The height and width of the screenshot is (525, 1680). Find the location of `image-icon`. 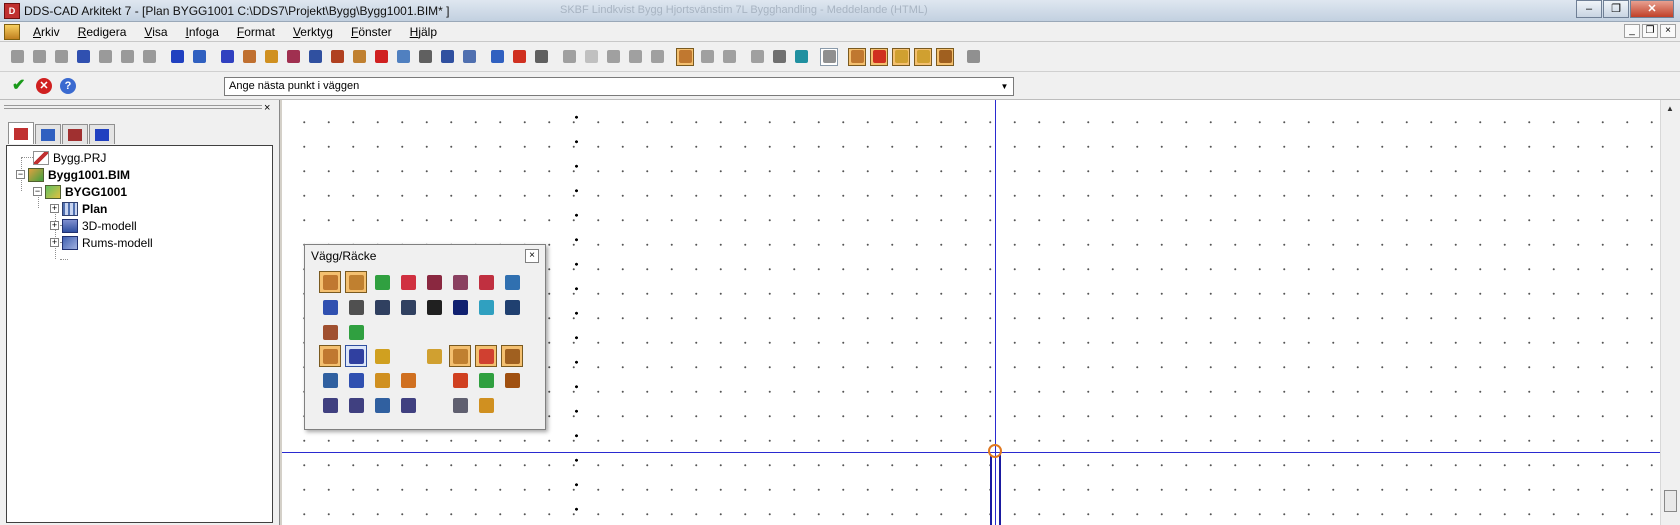

image-icon is located at coordinates (829, 56).